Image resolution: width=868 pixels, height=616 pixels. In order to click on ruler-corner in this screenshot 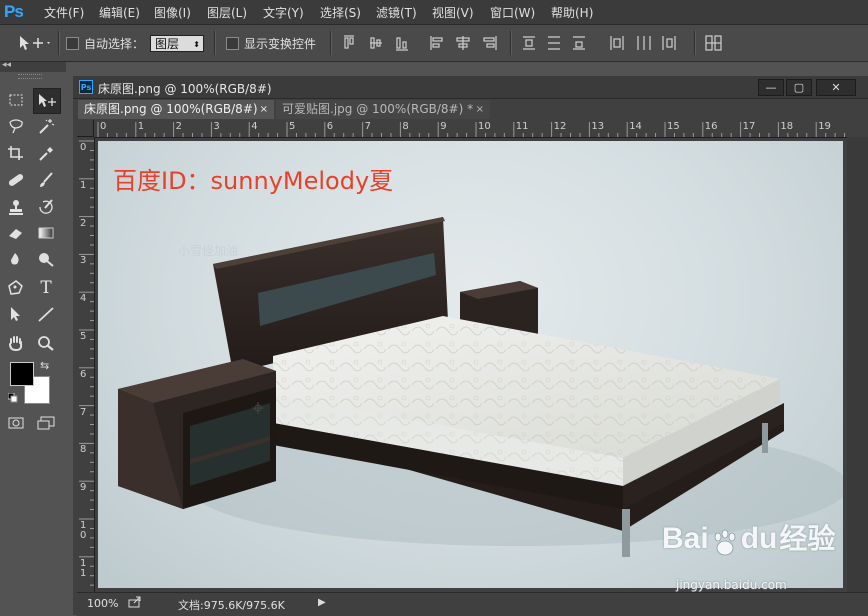, I will do `click(85, 128)`.